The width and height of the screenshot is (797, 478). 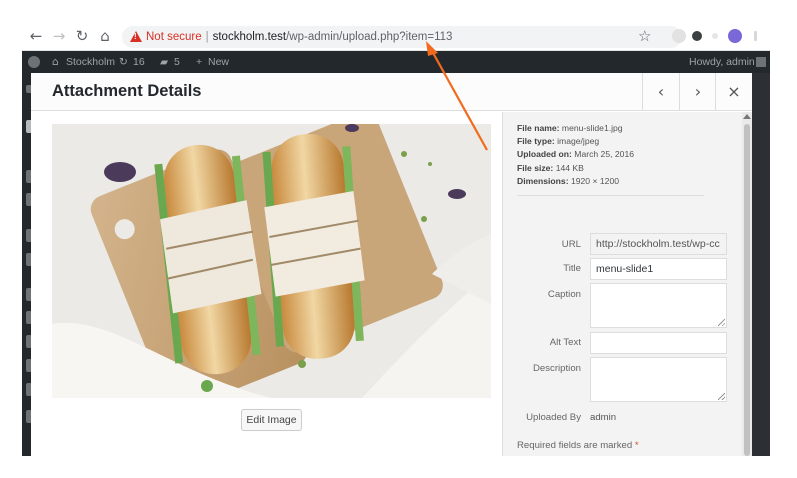 What do you see at coordinates (369, 37) in the screenshot?
I see `url-path: /wp-admin/upload.php?item=113` at bounding box center [369, 37].